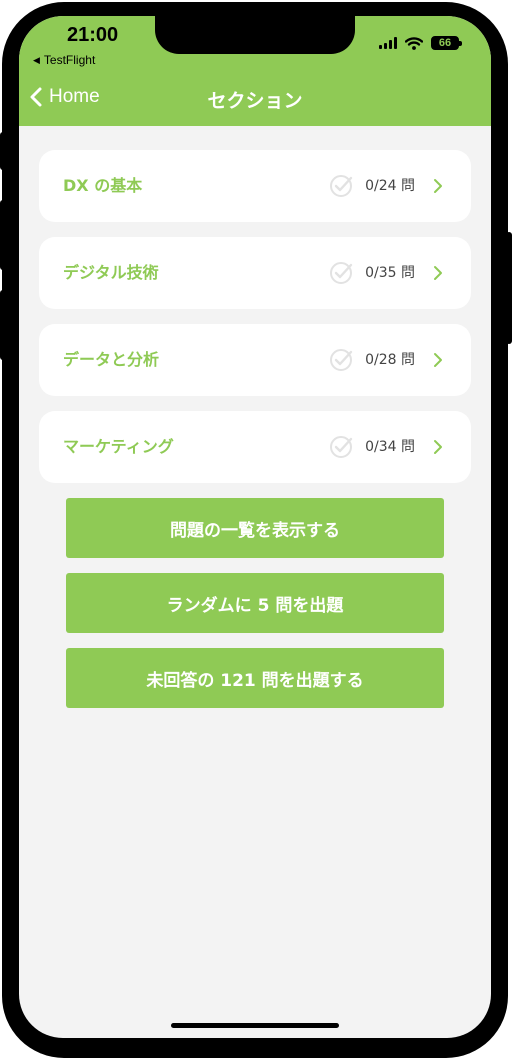 Image resolution: width=512 pixels, height=1062 pixels. I want to click on section-count: 0/24 問, so click(390, 186).